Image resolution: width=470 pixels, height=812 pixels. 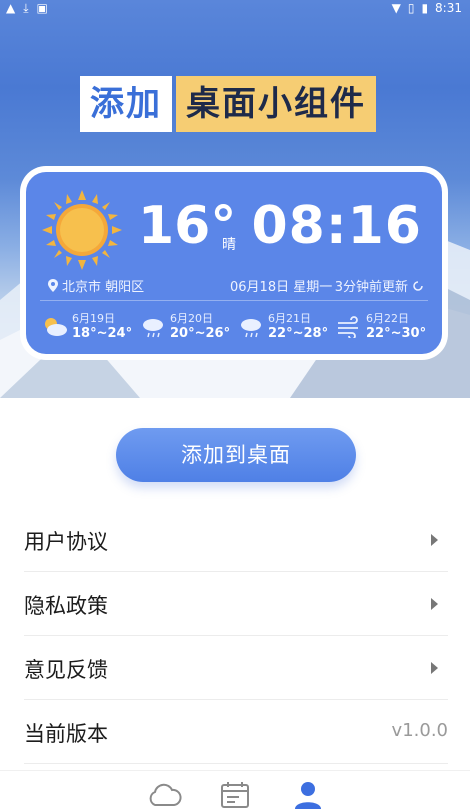 What do you see at coordinates (26, 8) in the screenshot?
I see `download-icon: ⤓` at bounding box center [26, 8].